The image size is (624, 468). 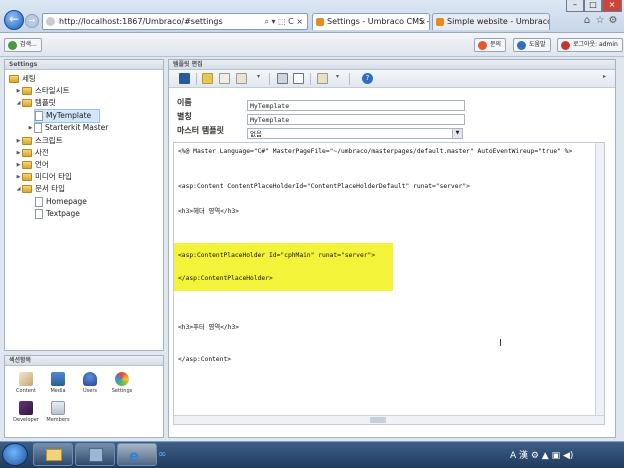 I want to click on insert-macro-icon, so click(x=224, y=78).